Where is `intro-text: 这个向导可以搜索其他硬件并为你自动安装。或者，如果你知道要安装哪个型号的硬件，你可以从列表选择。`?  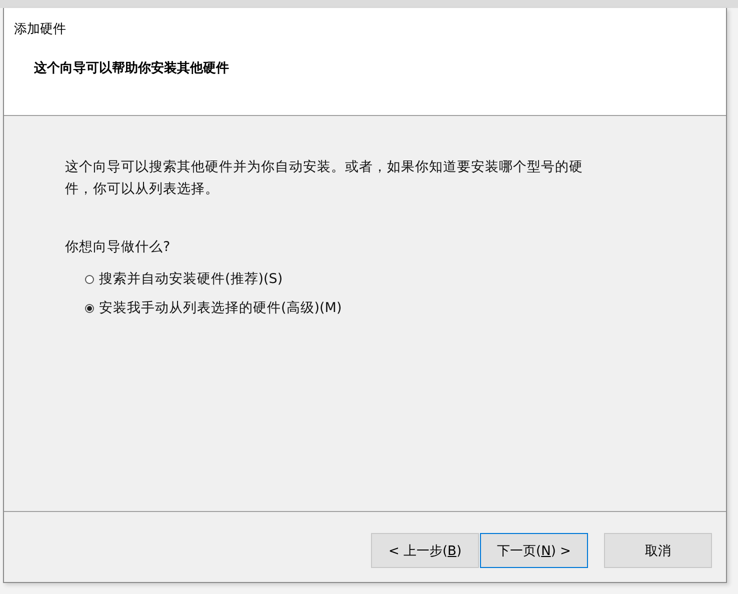
intro-text: 这个向导可以搜索其他硬件并为你自动安装。或者，如果你知道要安装哪个型号的硬件，你可以从列表选择。 is located at coordinates (324, 178).